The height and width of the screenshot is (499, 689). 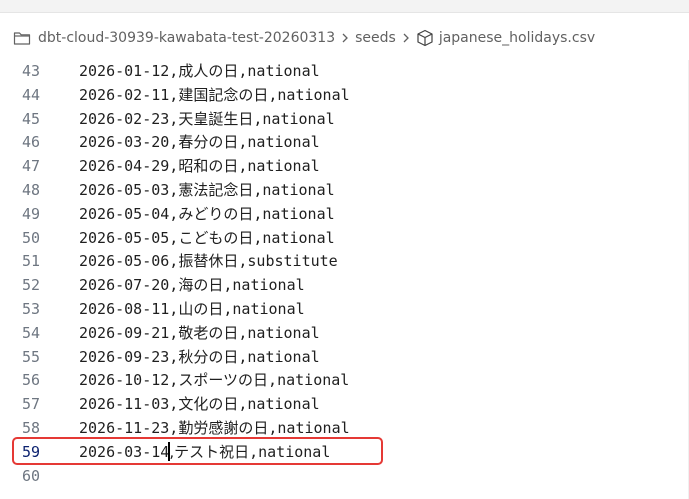 I want to click on csv-date: 2026-10-12,, so click(x=129, y=380).